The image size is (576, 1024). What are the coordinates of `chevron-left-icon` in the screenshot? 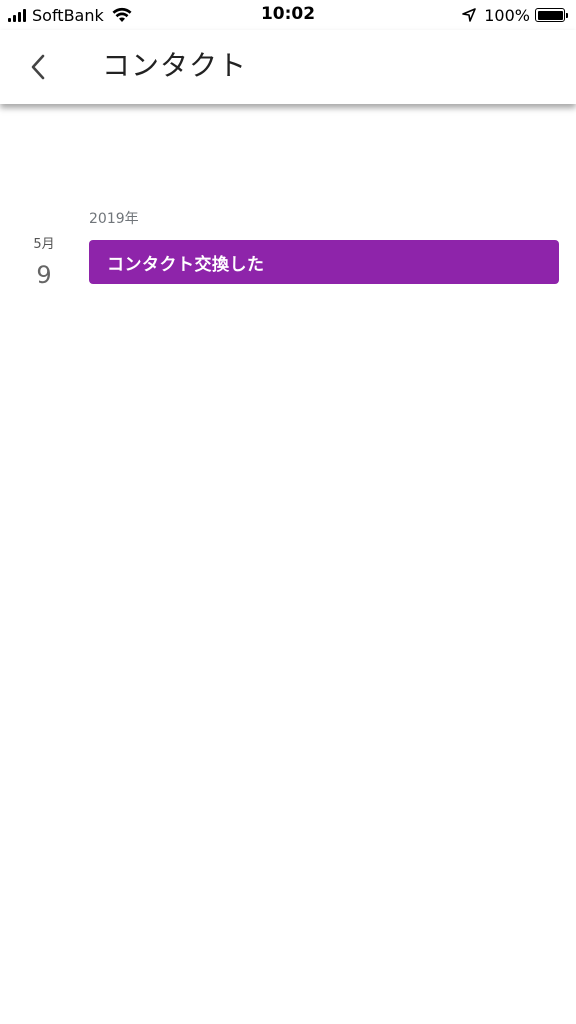 It's located at (38, 67).